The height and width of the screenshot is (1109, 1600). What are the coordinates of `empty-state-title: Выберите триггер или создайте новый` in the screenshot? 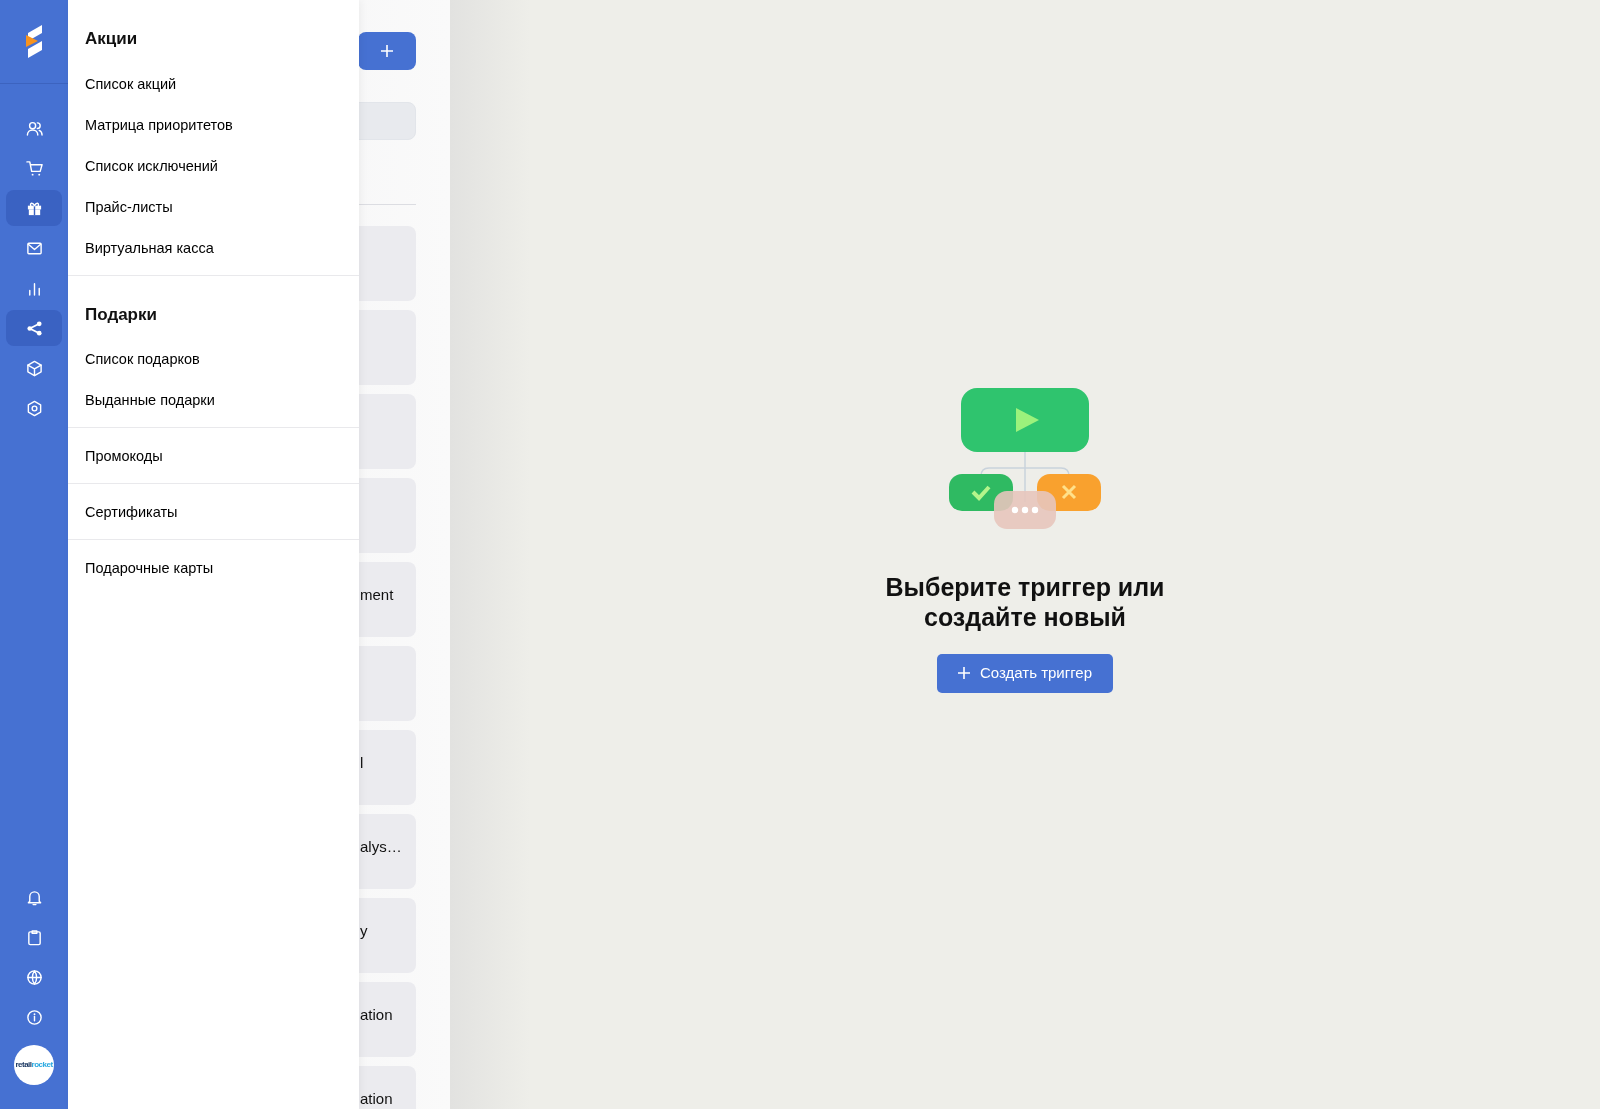 It's located at (1025, 602).